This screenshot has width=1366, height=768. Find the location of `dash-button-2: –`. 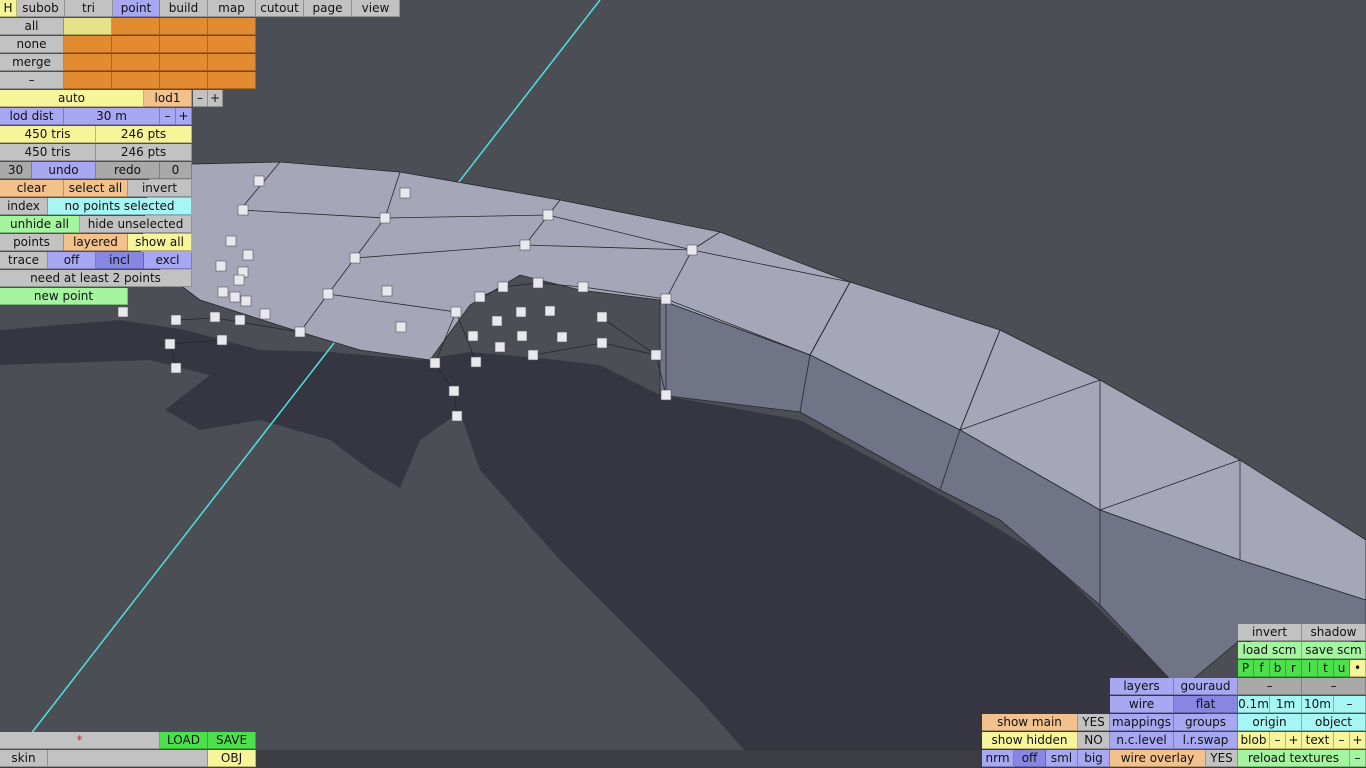

dash-button-2: – is located at coordinates (1334, 686).